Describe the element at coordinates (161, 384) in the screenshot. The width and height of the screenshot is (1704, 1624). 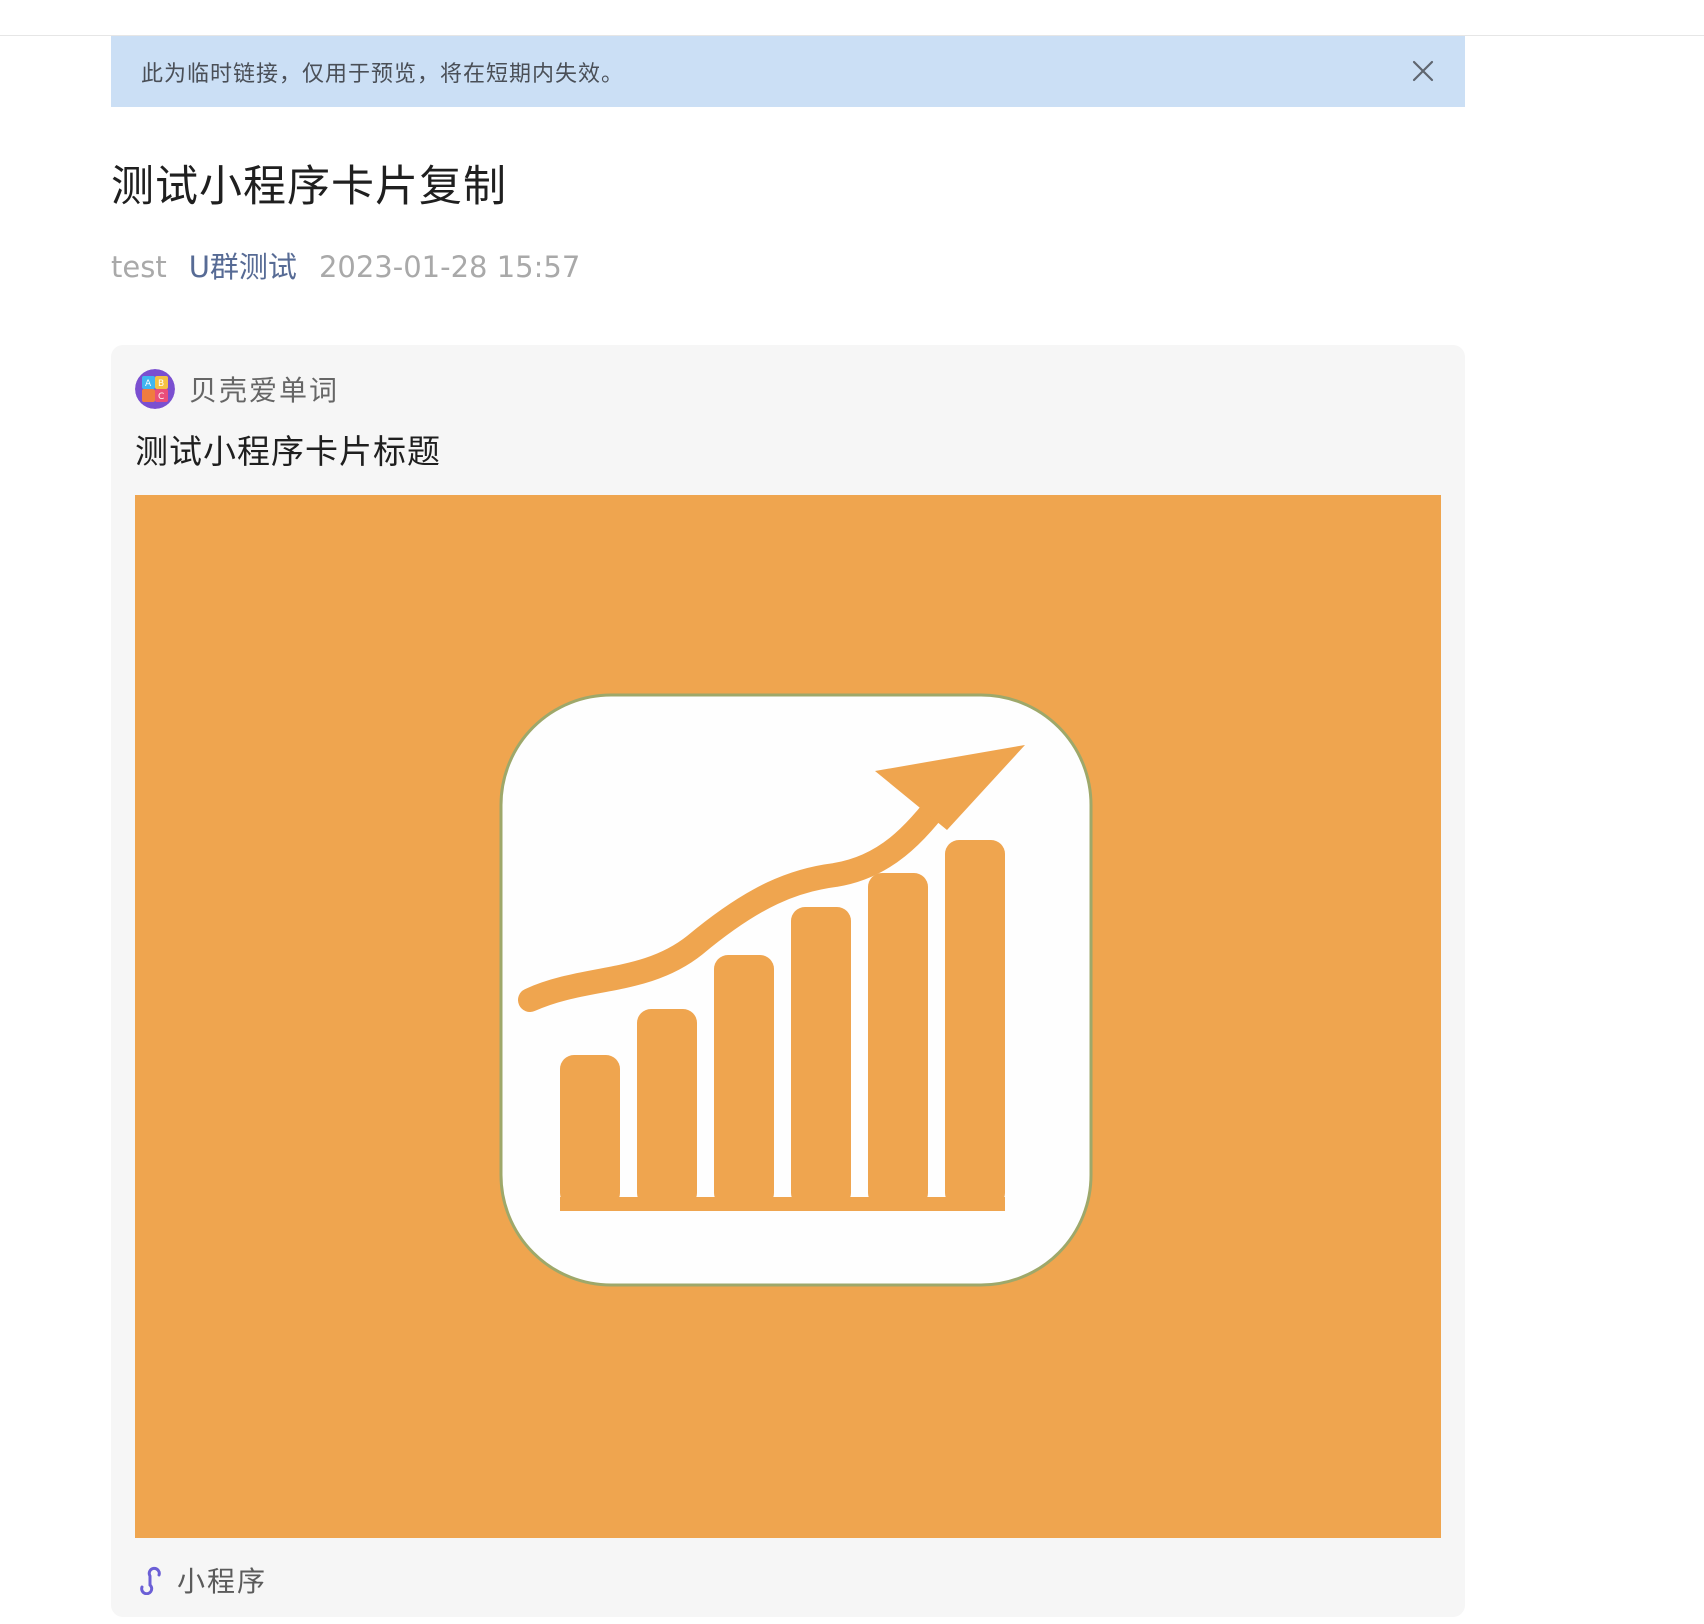
I see `svg-text: B` at that location.